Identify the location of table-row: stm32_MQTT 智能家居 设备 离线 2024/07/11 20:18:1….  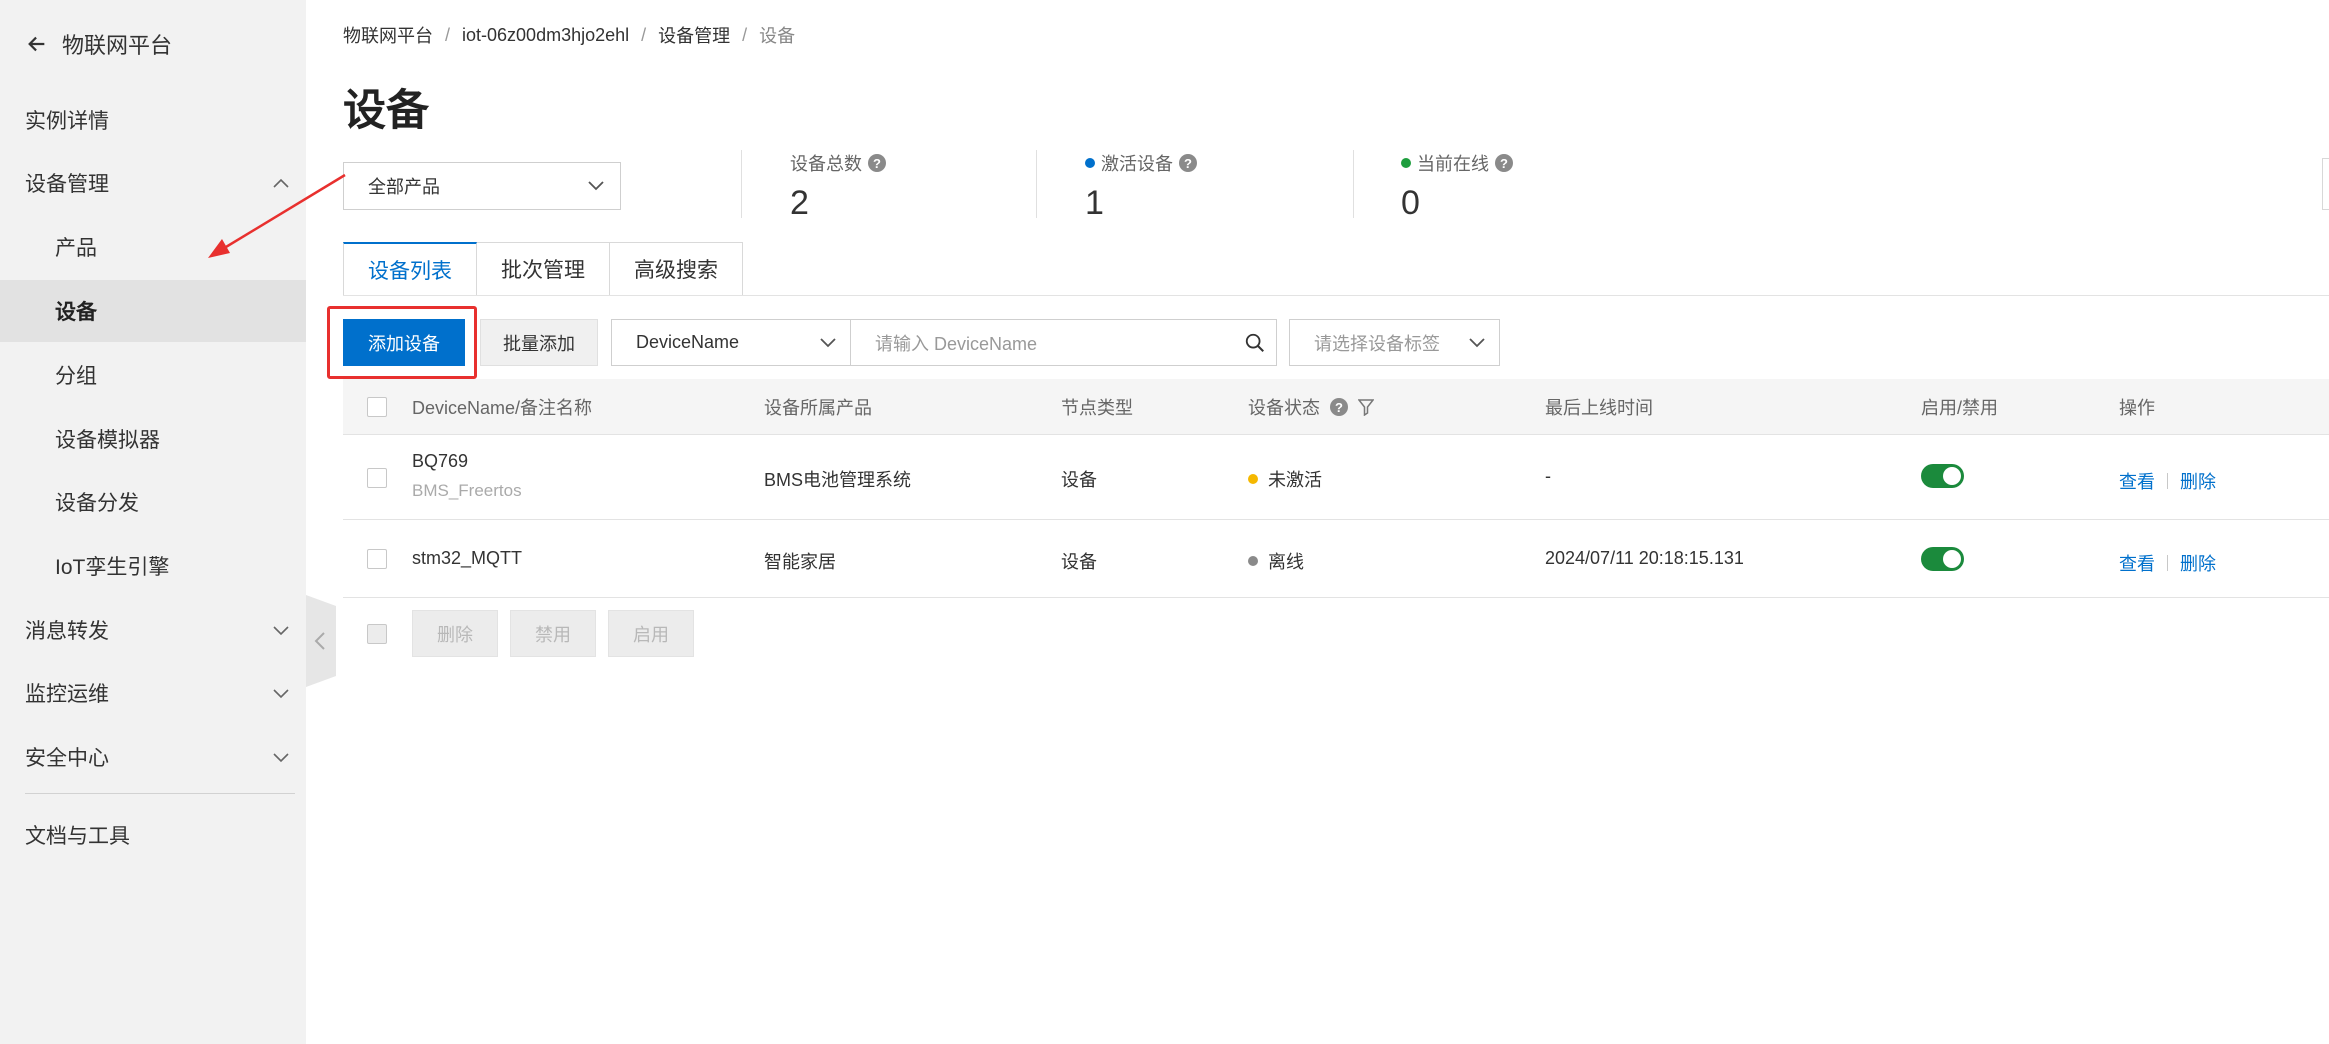
(1336, 559).